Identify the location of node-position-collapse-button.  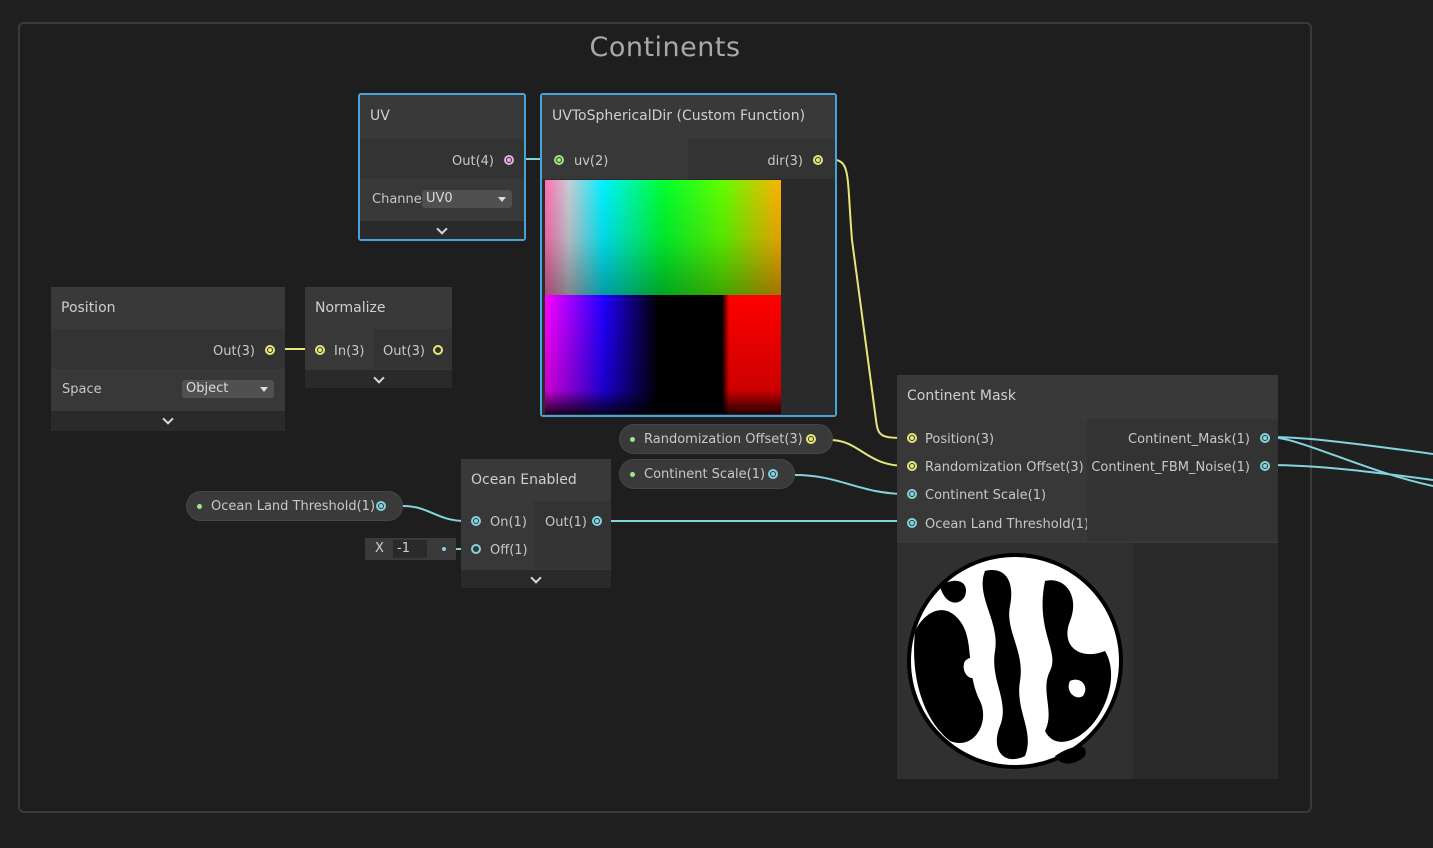
(168, 421).